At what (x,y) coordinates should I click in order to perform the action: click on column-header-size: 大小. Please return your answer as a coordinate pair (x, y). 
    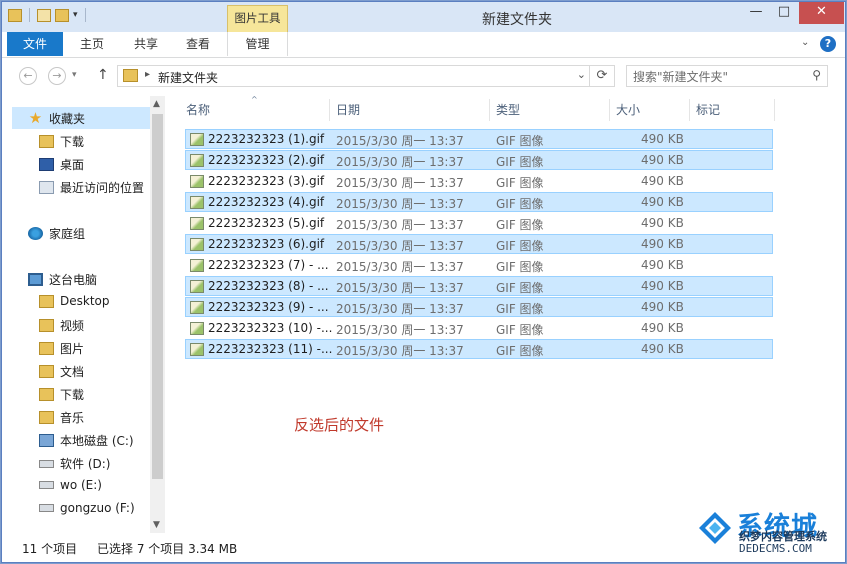
    Looking at the image, I should click on (628, 110).